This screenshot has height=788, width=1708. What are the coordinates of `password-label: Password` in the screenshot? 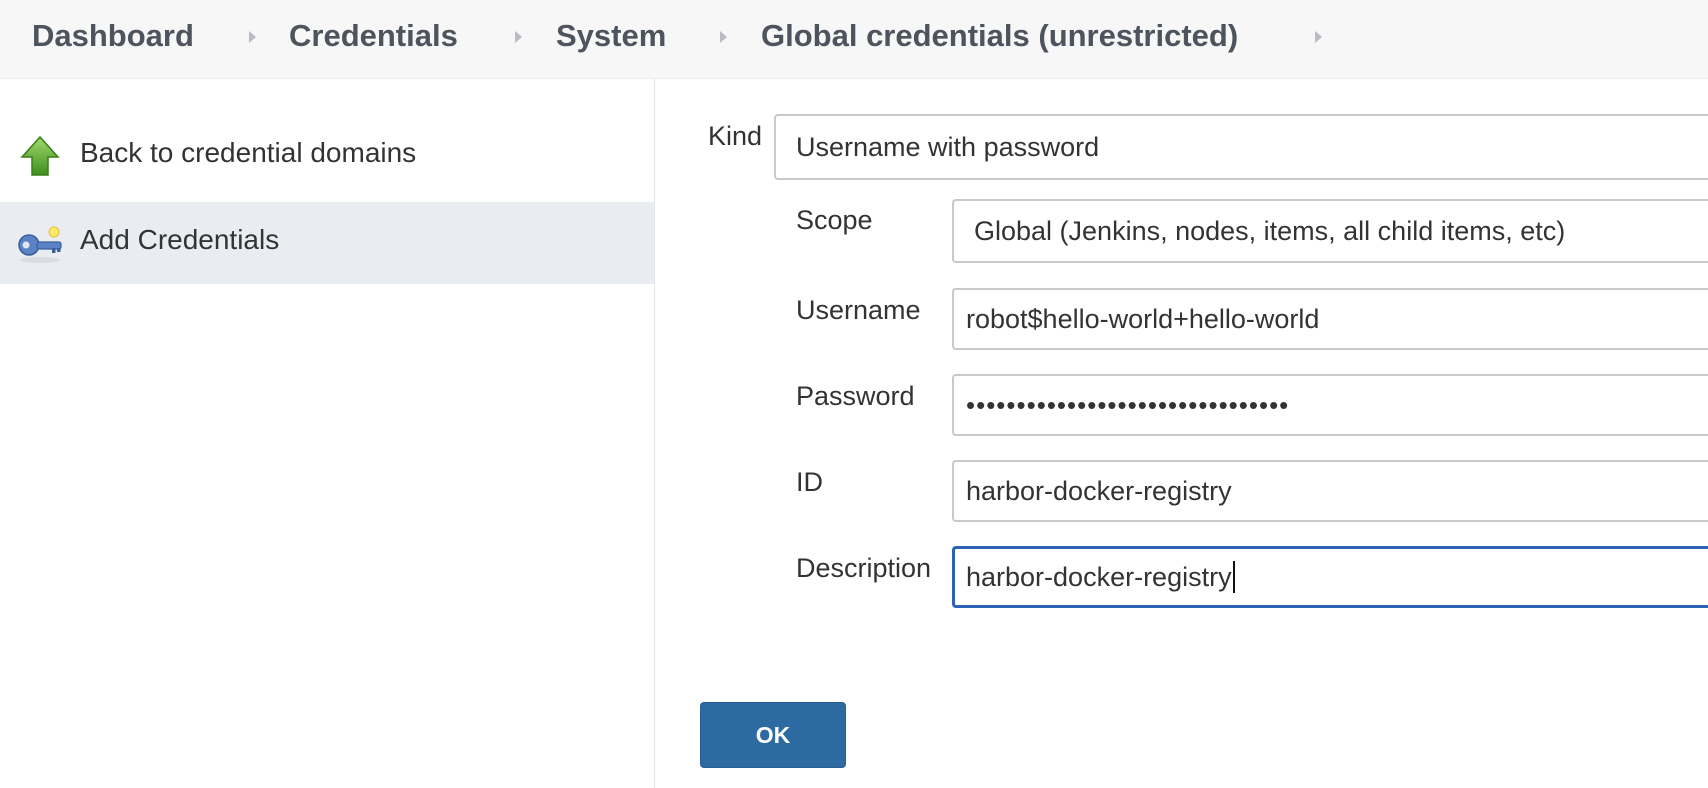 It's located at (855, 396).